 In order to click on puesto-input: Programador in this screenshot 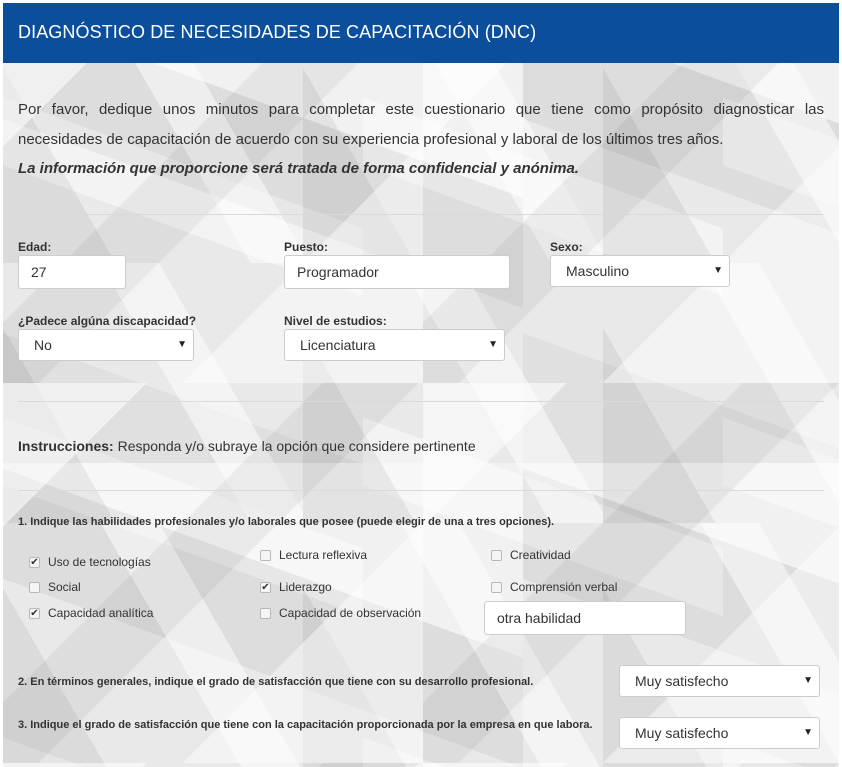, I will do `click(397, 272)`.